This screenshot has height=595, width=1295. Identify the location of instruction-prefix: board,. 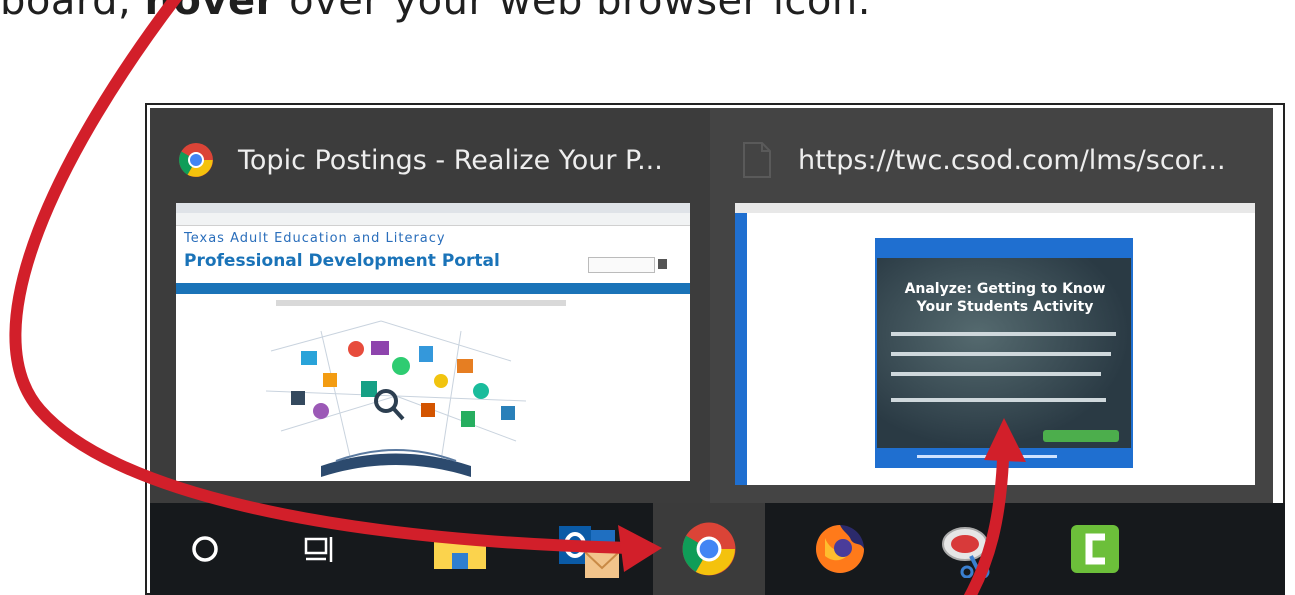
(66, 12).